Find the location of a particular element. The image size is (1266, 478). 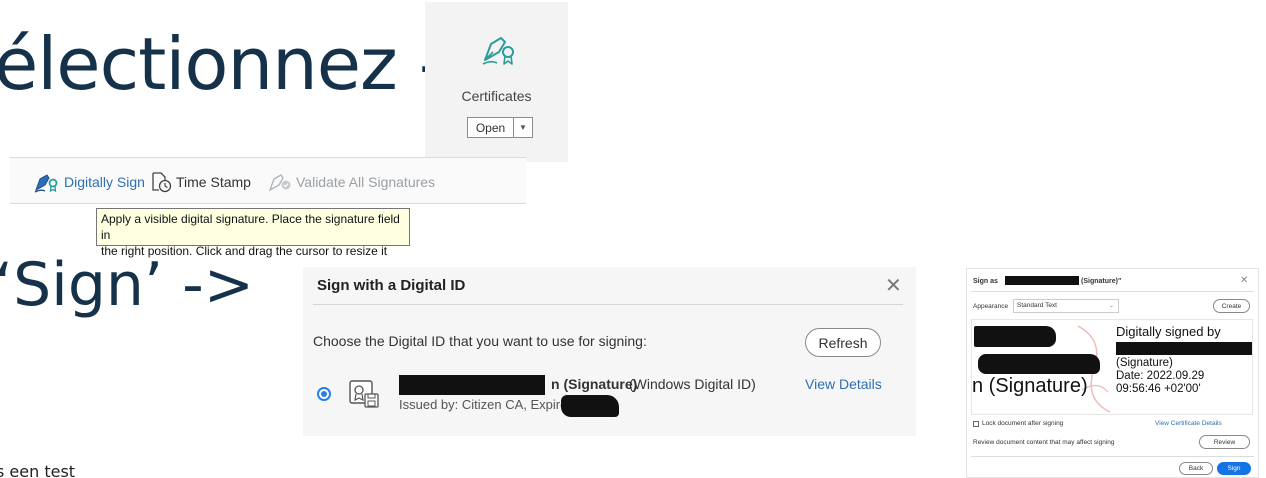

lock-document-checkbox: Lock document after signing is located at coordinates (1018, 423).